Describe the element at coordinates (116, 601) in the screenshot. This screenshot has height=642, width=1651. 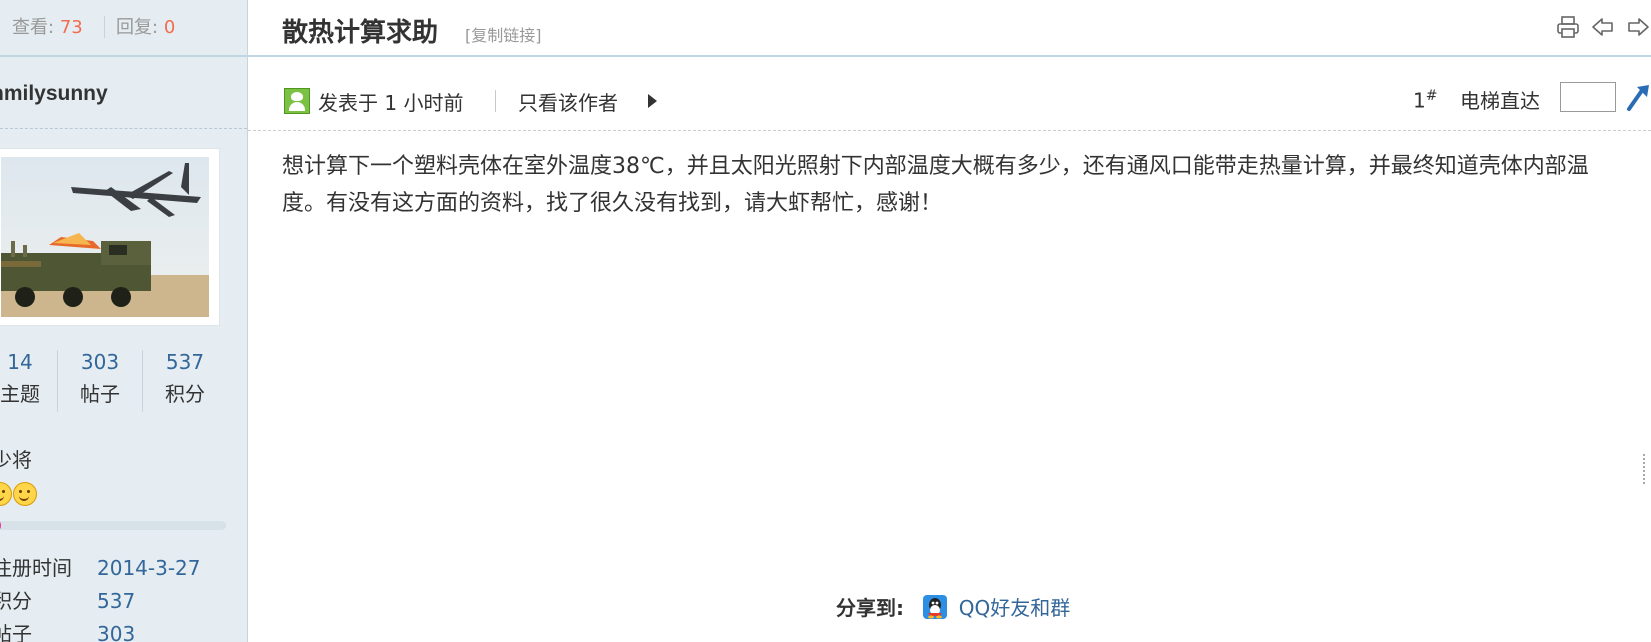
I see `info-value: 537` at that location.